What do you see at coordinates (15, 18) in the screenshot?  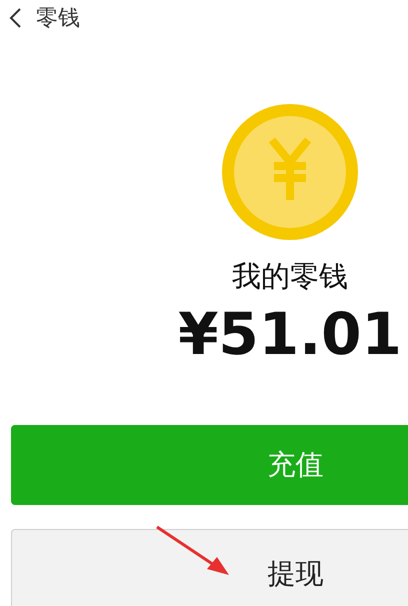 I see `back-icon` at bounding box center [15, 18].